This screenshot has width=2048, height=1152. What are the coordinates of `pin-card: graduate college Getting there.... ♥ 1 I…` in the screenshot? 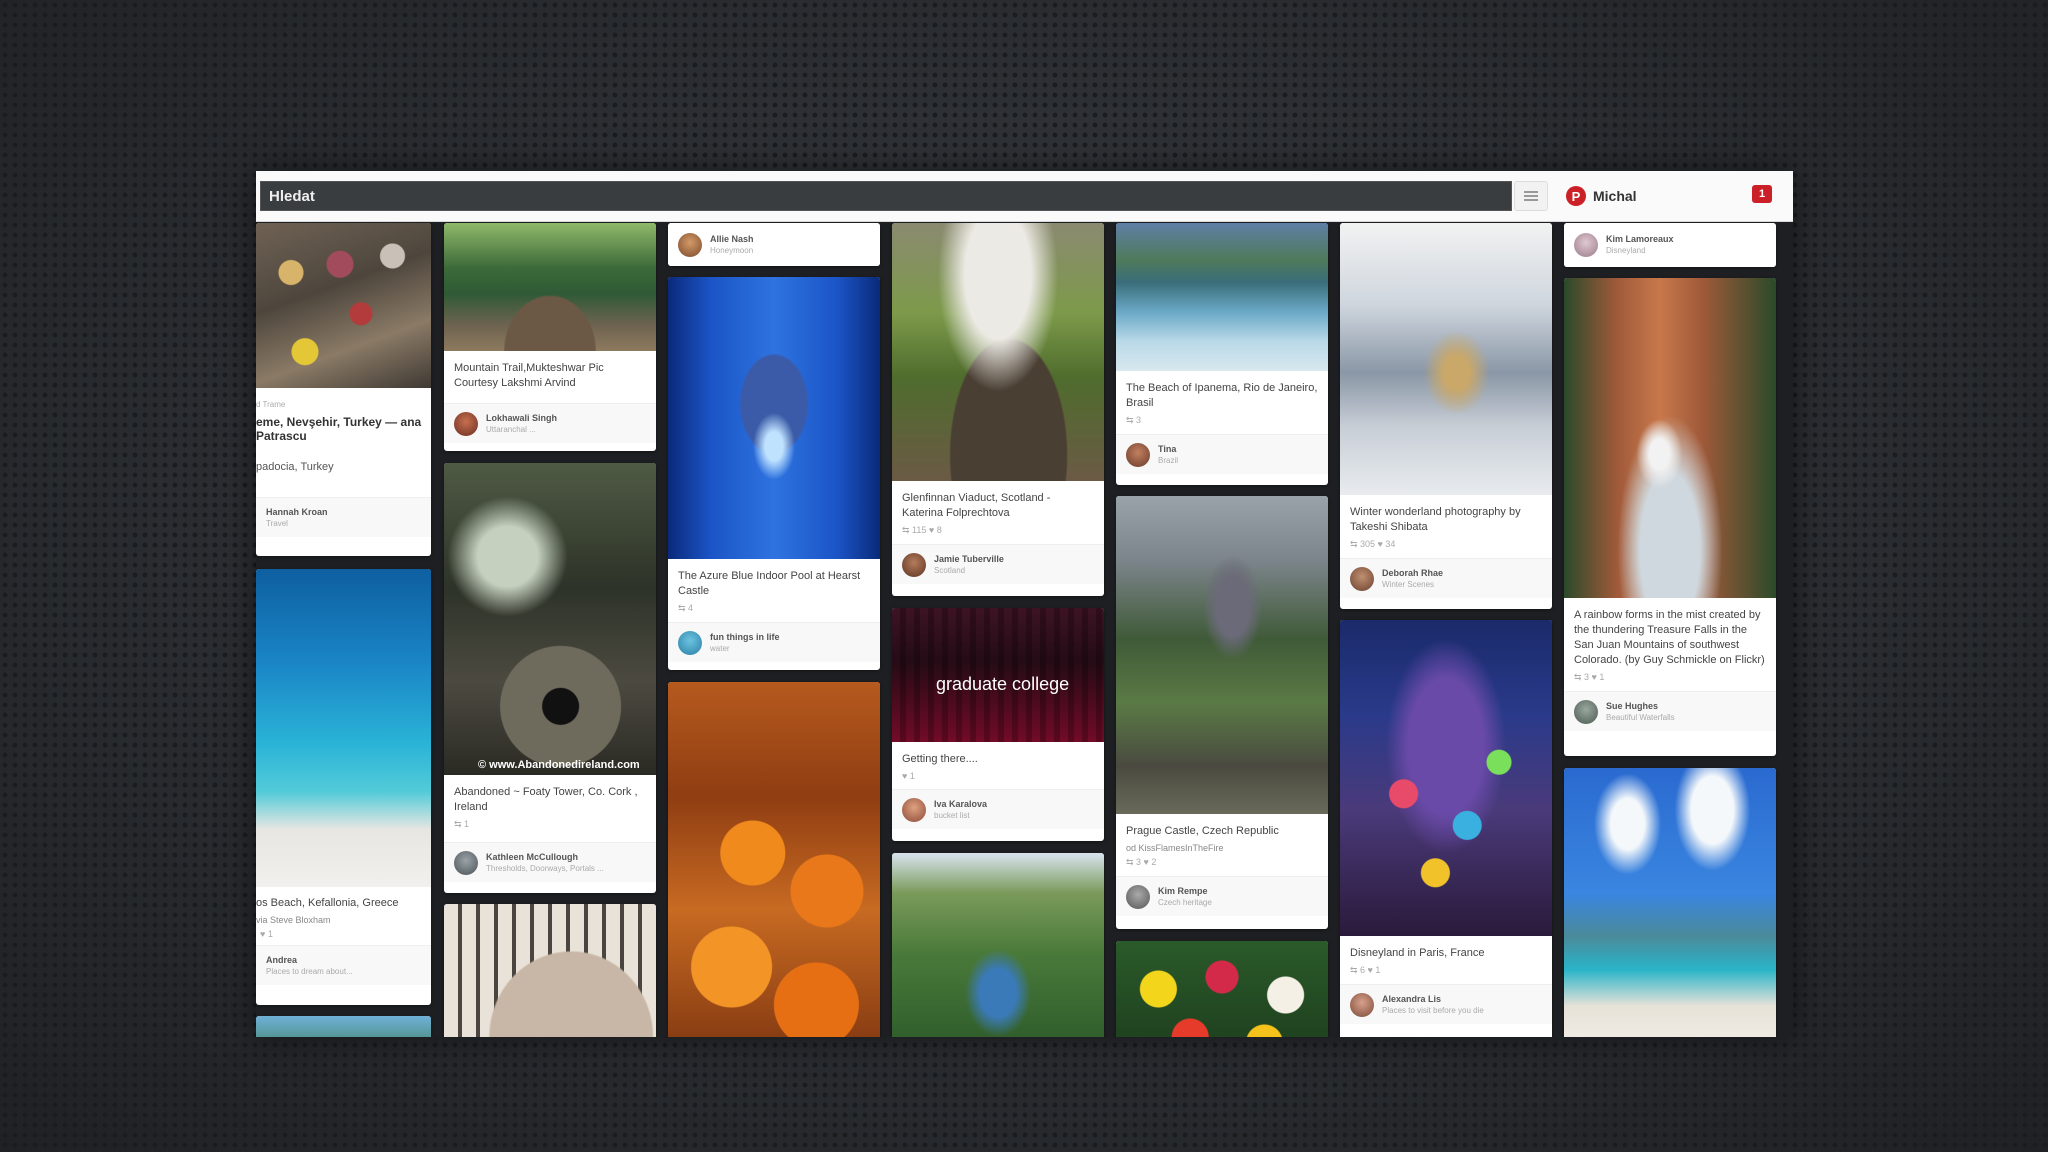 It's located at (998, 724).